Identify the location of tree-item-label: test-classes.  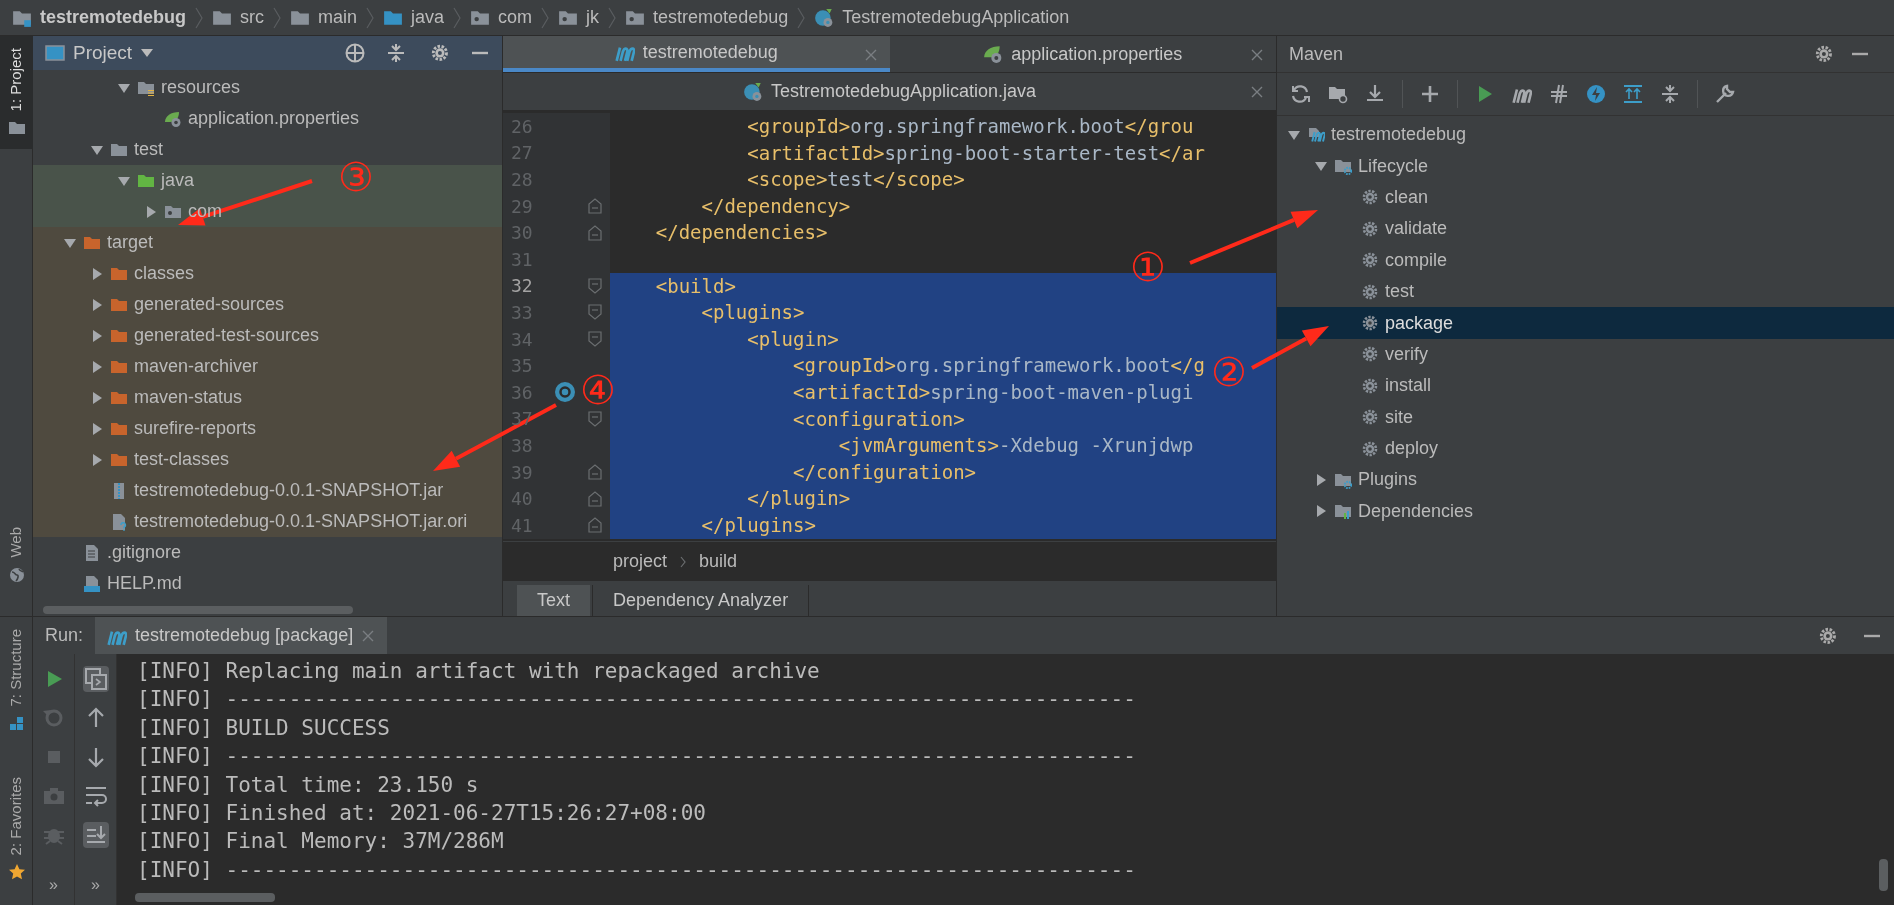
(182, 459).